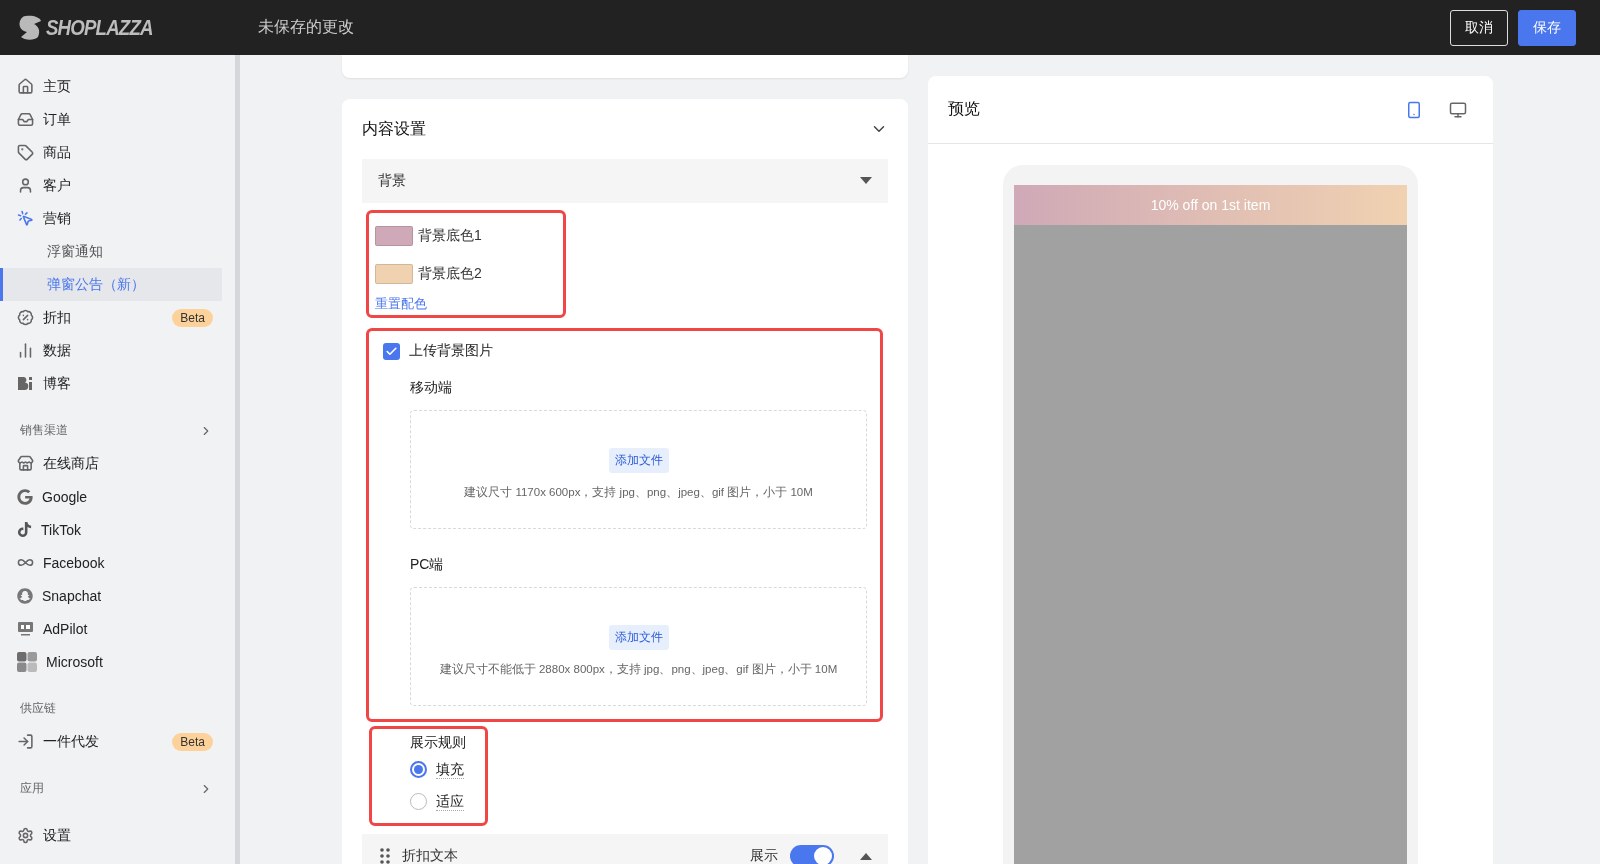 The width and height of the screenshot is (1600, 864). What do you see at coordinates (117, 218) in the screenshot?
I see `sidebar-item: 营销` at bounding box center [117, 218].